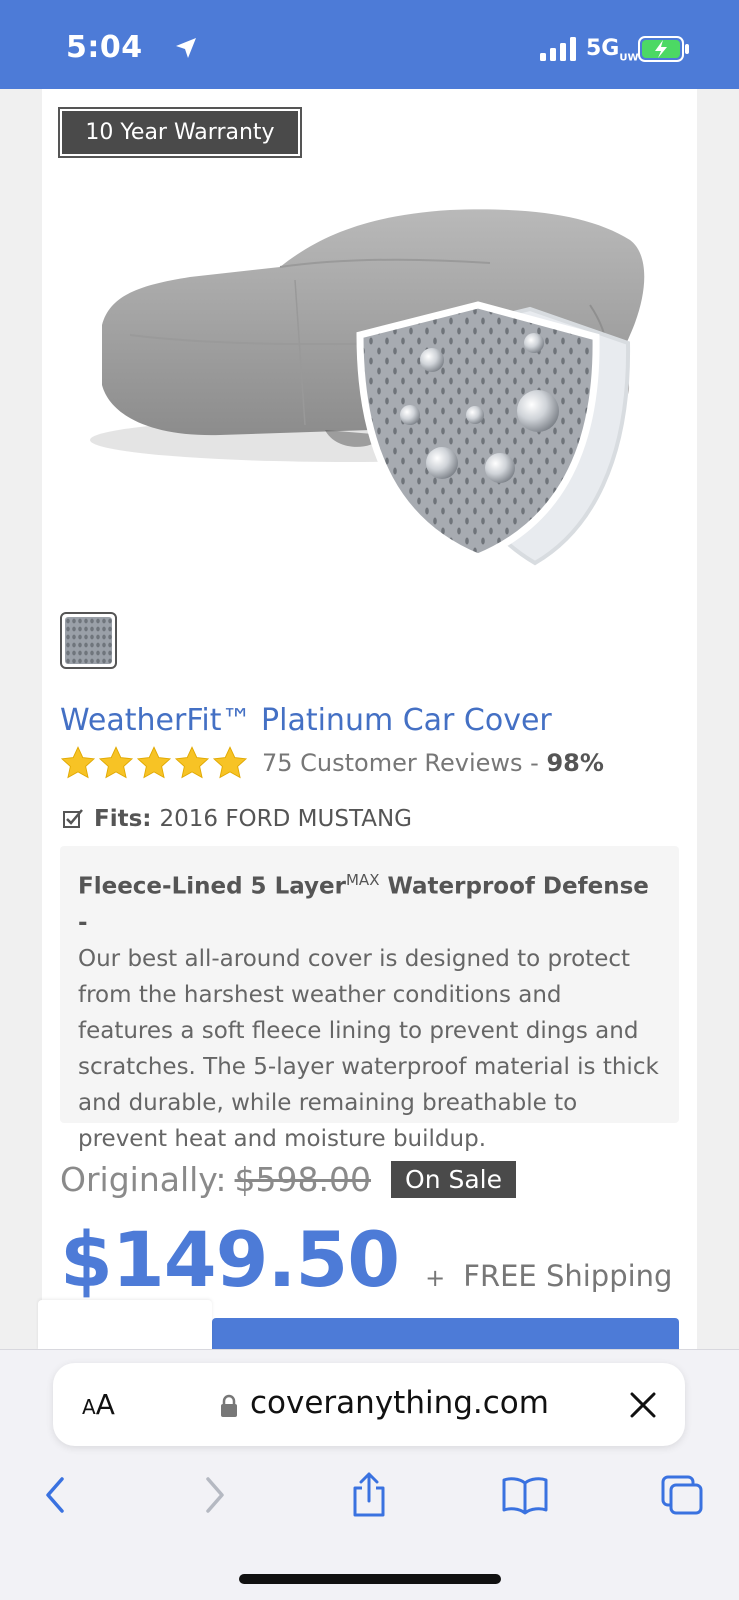 This screenshot has height=1600, width=739. Describe the element at coordinates (143, 1179) in the screenshot. I see `original-price-label: Originally:` at that location.